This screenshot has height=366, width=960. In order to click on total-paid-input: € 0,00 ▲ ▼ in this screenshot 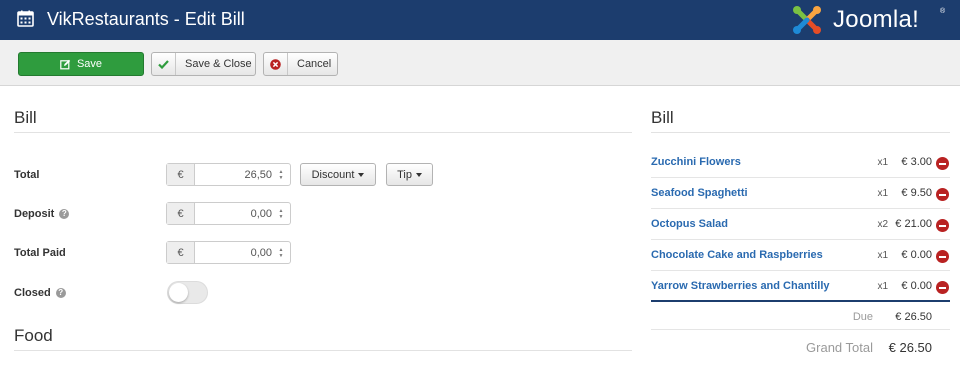, I will do `click(228, 252)`.